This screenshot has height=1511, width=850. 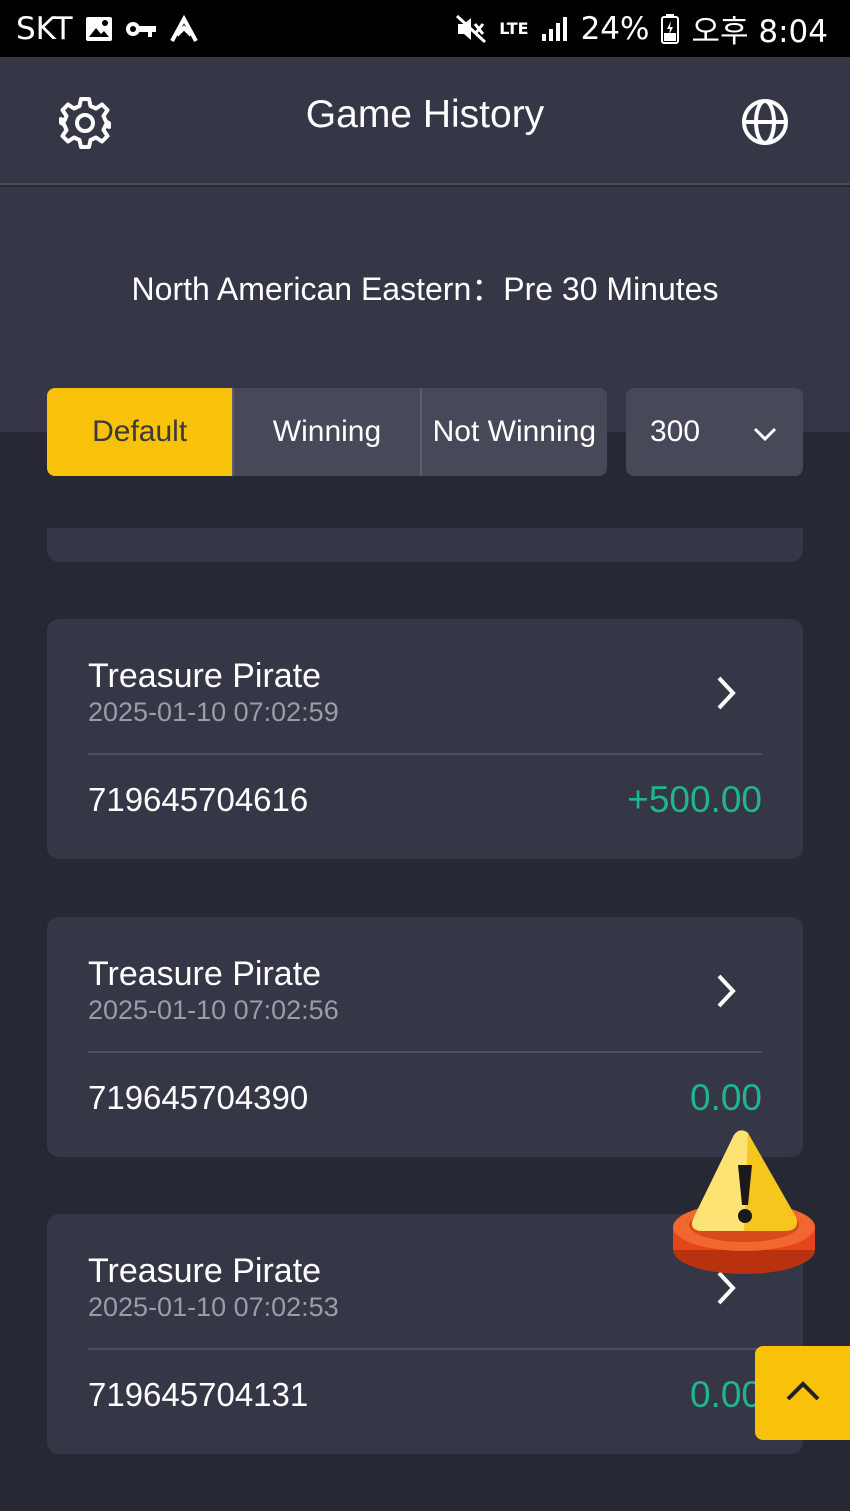 I want to click on timezone-label: North American Eastern：Pre 30 Minutes, so click(x=425, y=289).